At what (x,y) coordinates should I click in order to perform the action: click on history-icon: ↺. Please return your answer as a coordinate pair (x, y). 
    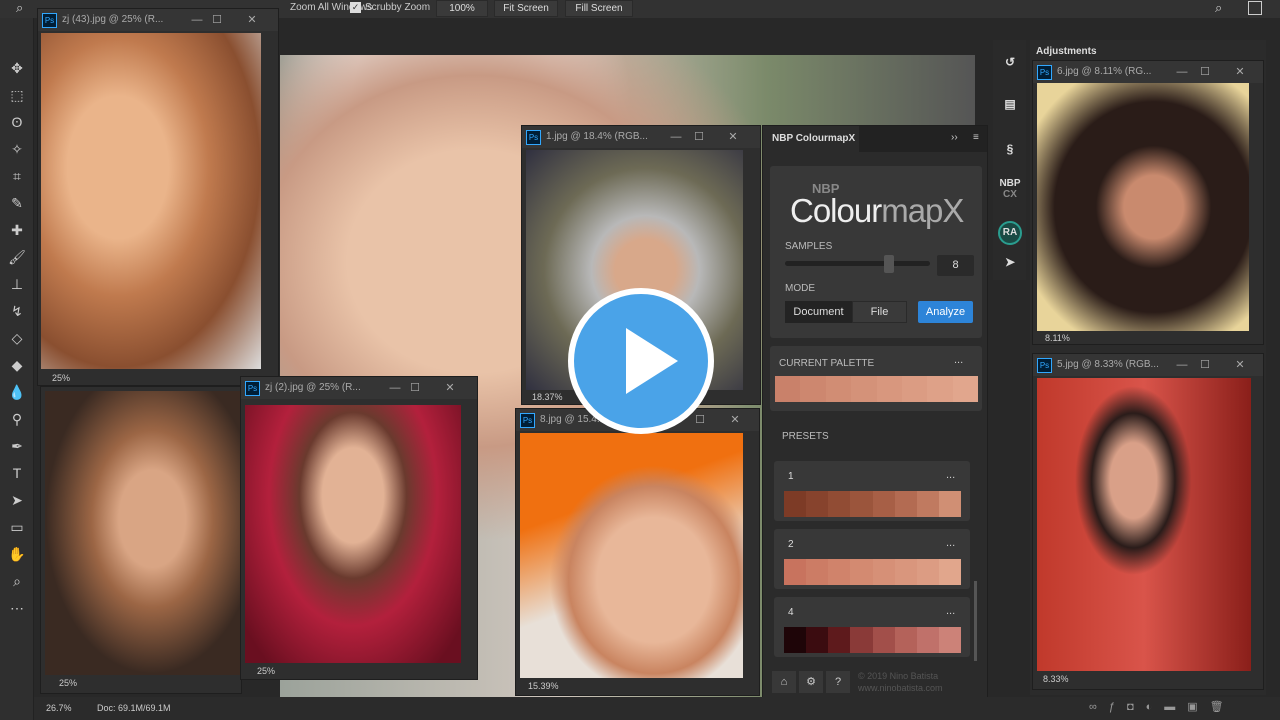
    Looking at the image, I should click on (1010, 62).